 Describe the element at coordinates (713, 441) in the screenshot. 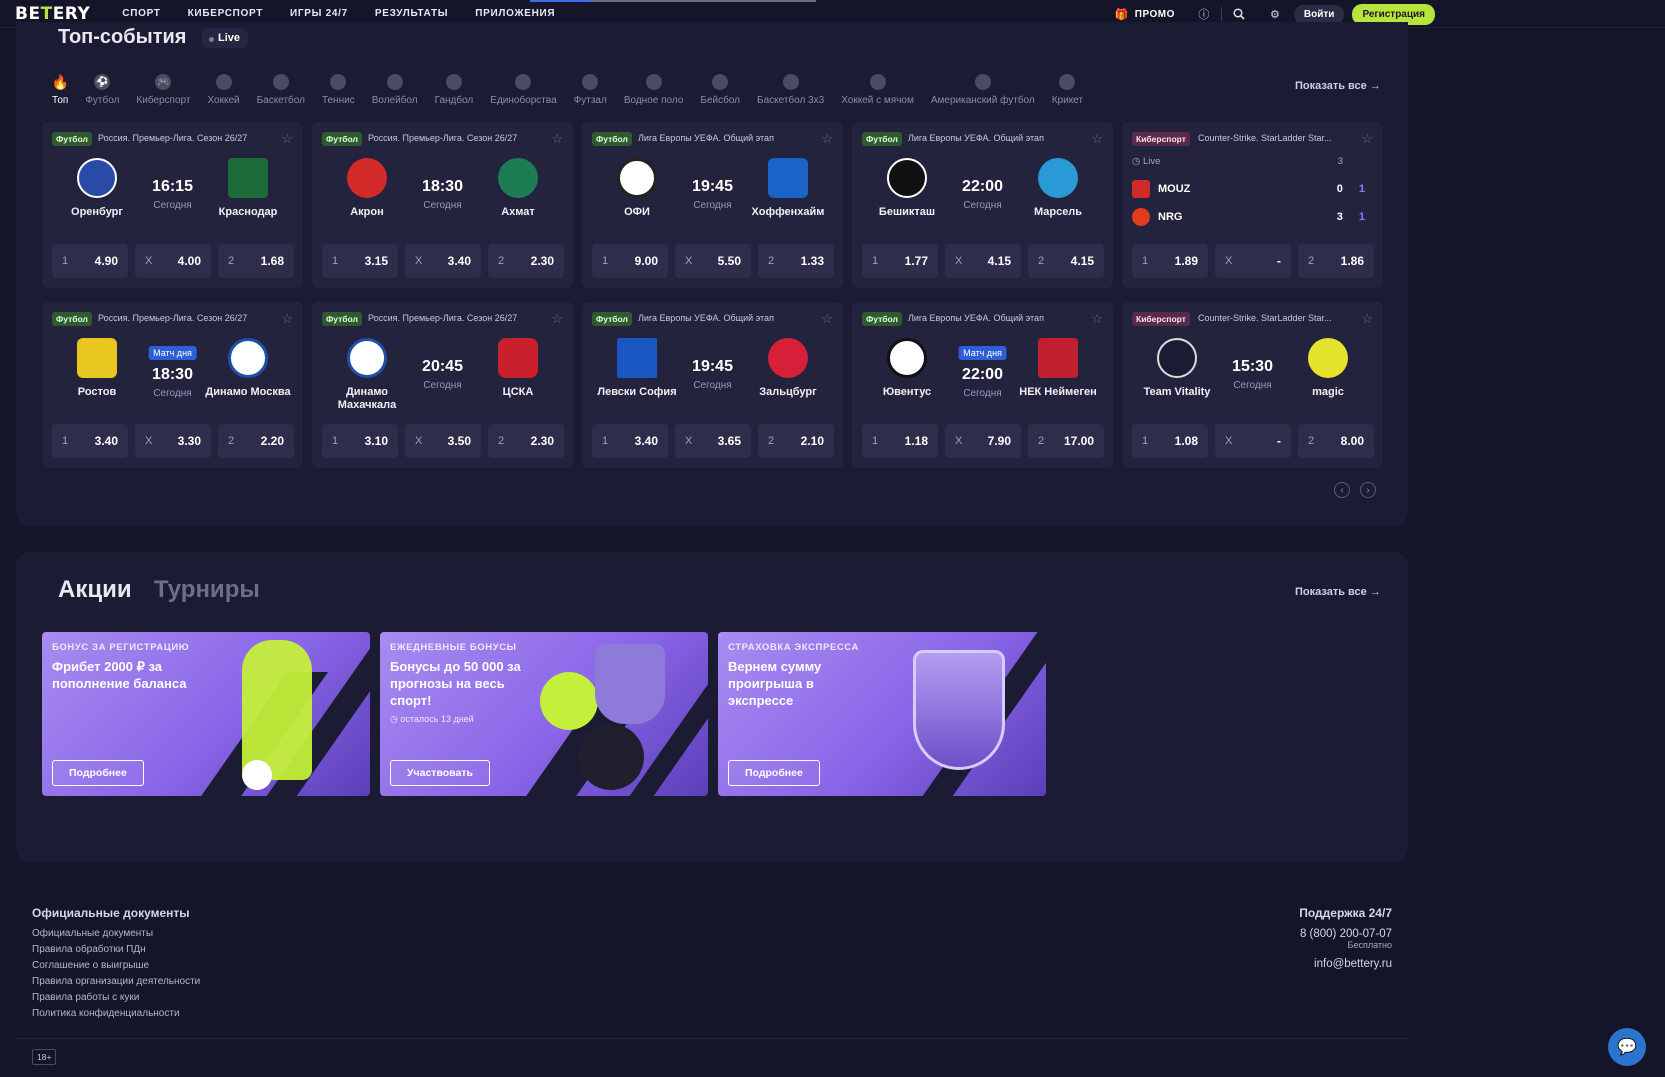

I see `odd-x: X 3.65` at that location.